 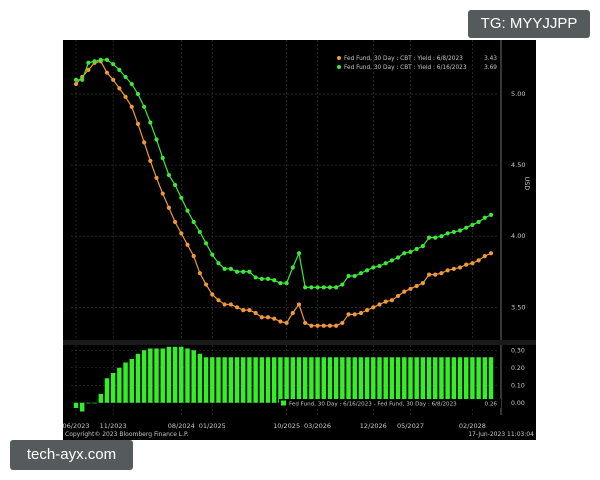 I want to click on timestamp-text: 17-Jun-2023 11:03:04, so click(x=501, y=434).